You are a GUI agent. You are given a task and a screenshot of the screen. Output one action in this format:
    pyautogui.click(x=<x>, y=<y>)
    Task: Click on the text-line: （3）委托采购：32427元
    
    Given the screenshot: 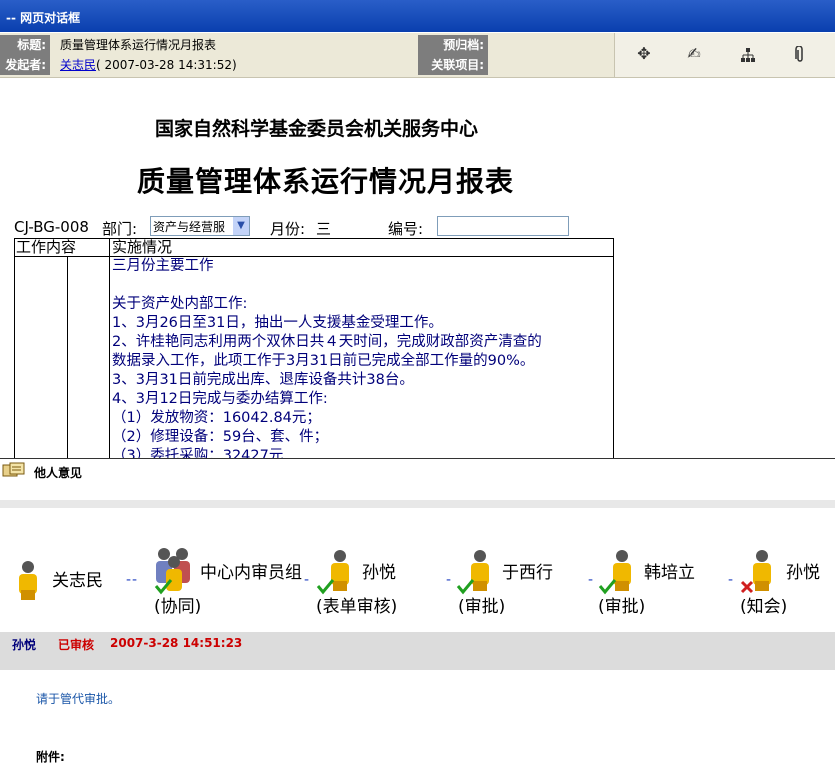 What is the action you would take?
    pyautogui.click(x=198, y=453)
    